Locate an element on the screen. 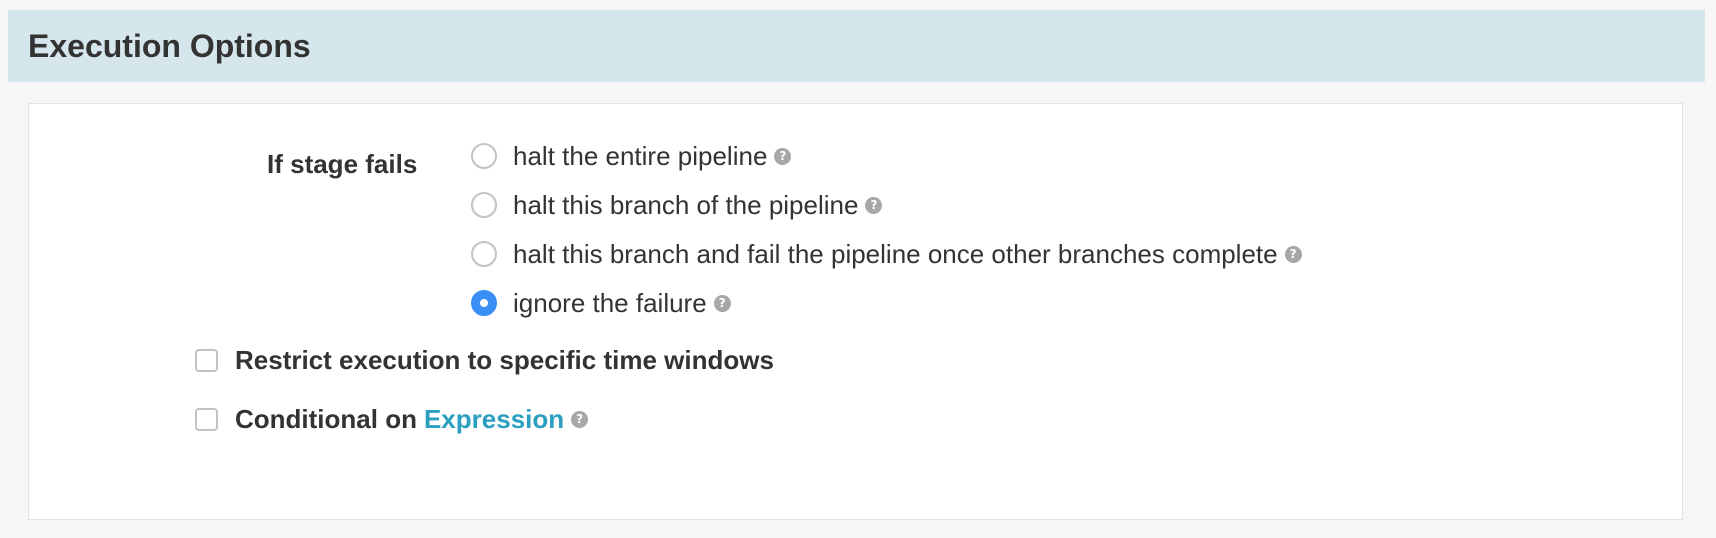 This screenshot has height=538, width=1716. radio-label: halt the entire pipeline is located at coordinates (640, 156).